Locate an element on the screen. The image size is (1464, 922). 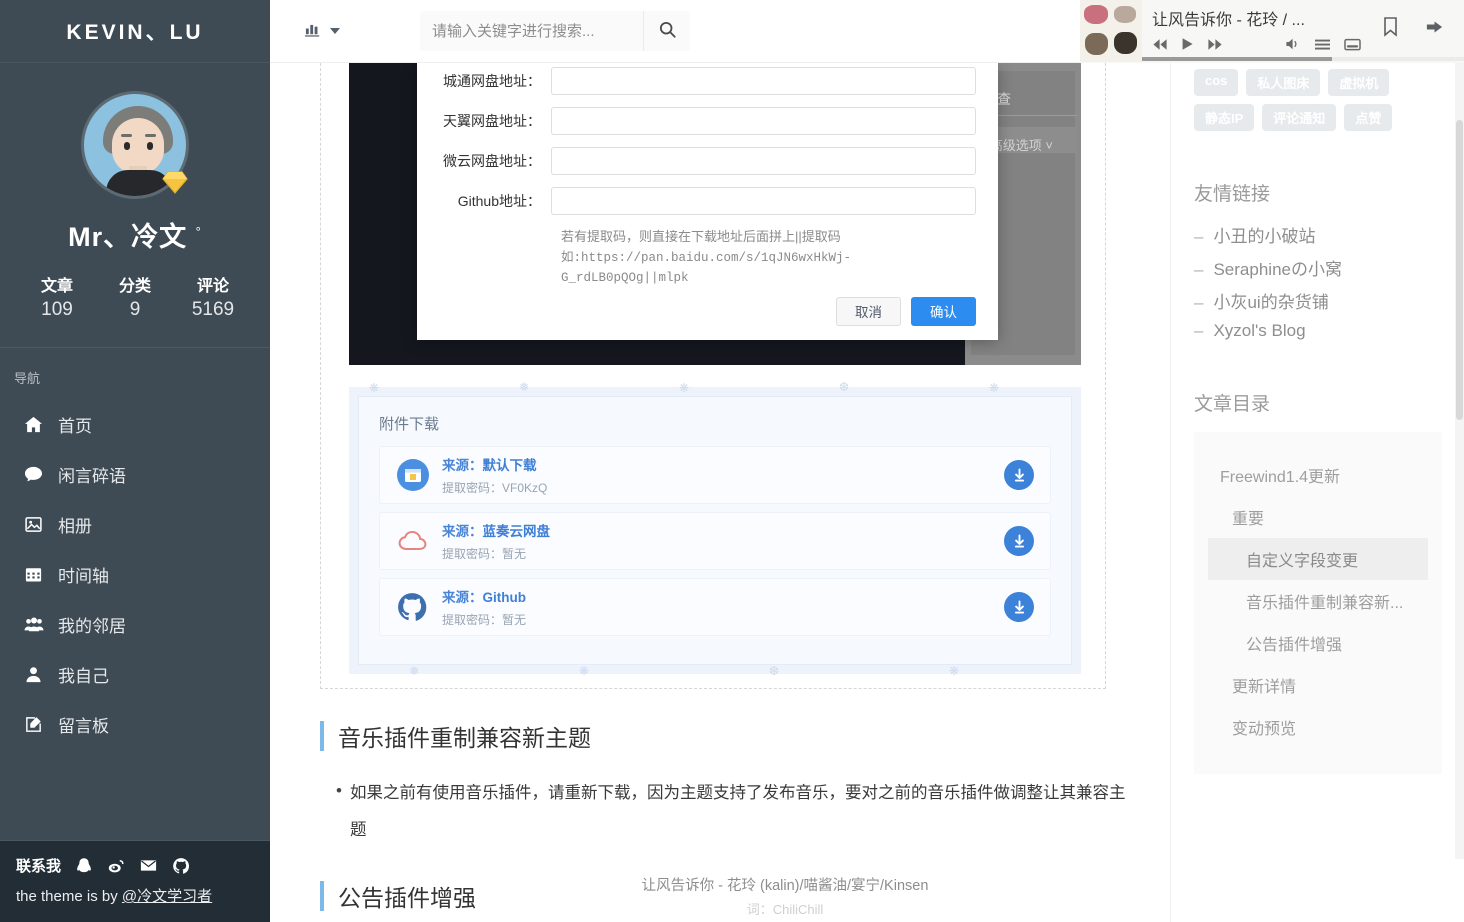
playlist-icon is located at coordinates (1322, 44).